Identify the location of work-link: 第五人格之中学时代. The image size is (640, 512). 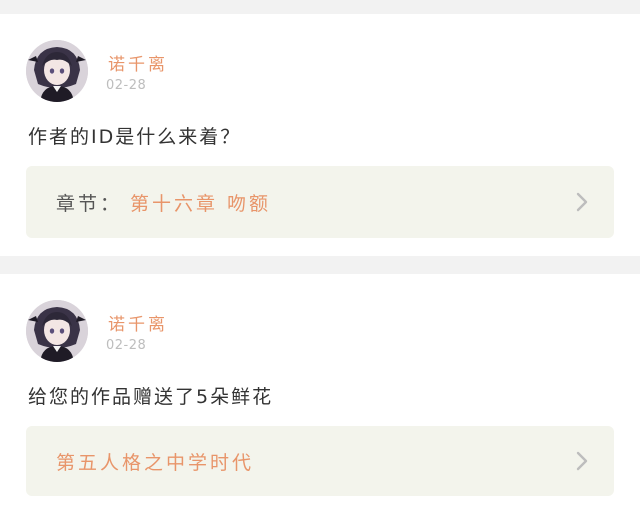
(320, 461).